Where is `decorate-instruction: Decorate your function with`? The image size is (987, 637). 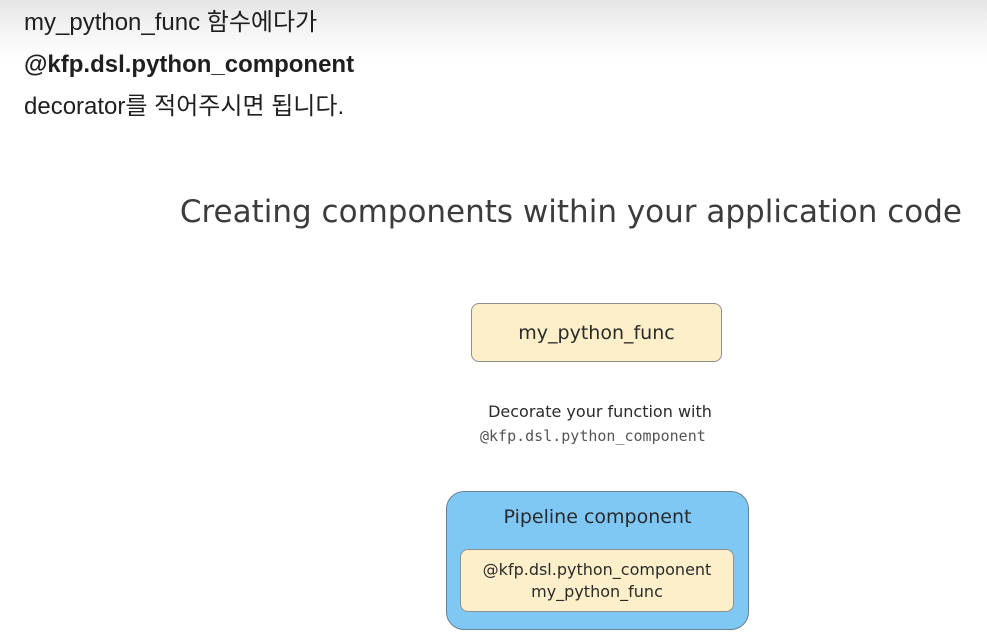
decorate-instruction: Decorate your function with is located at coordinates (600, 411).